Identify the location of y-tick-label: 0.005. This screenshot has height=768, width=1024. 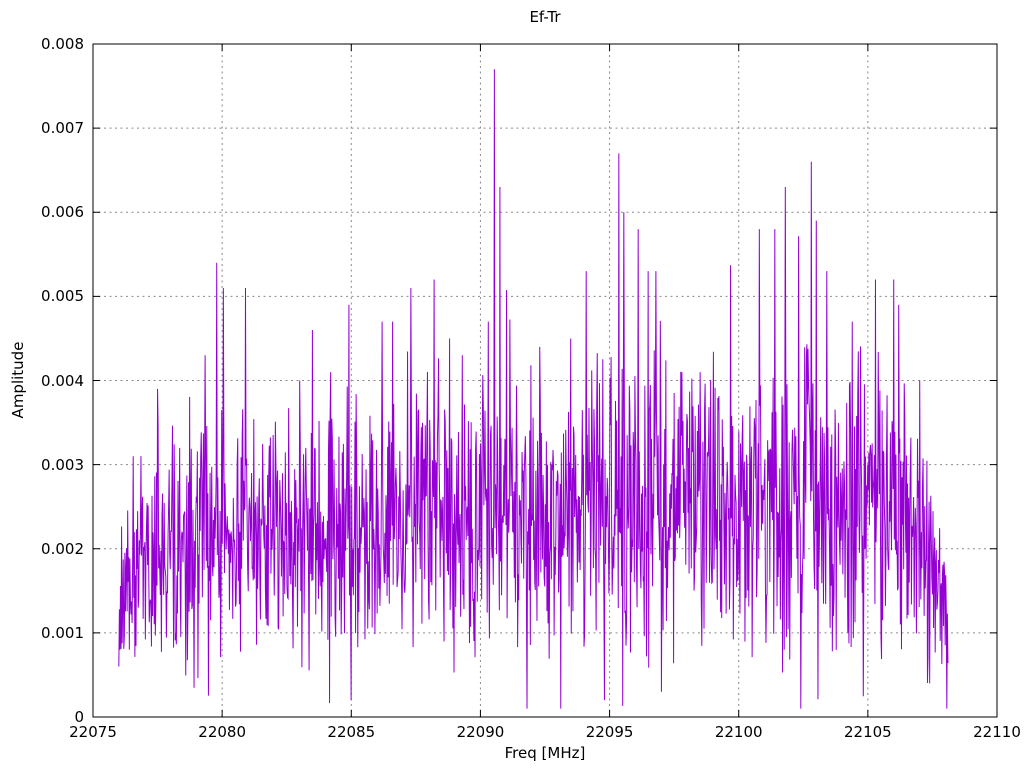
(62, 296).